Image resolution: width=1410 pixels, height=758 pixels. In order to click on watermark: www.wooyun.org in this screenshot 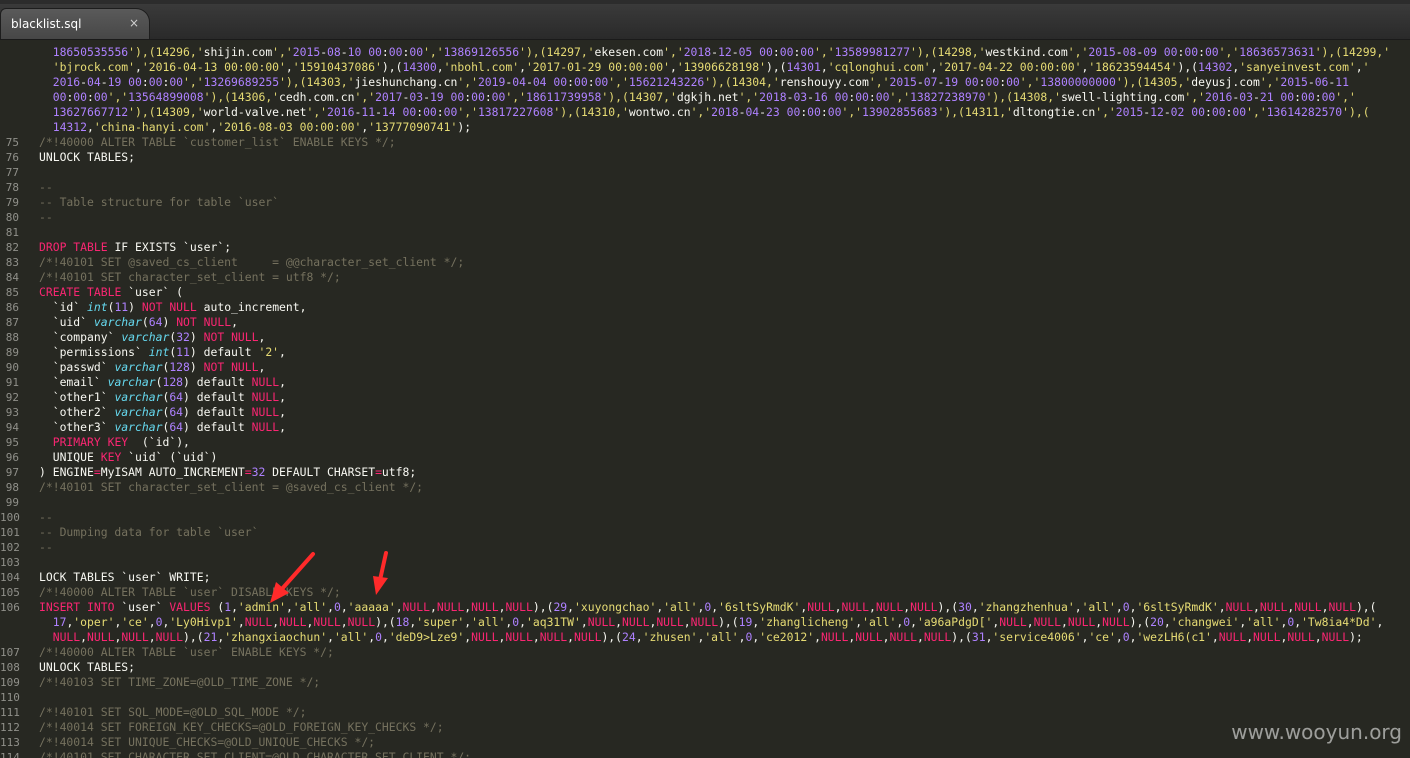, I will do `click(1316, 732)`.